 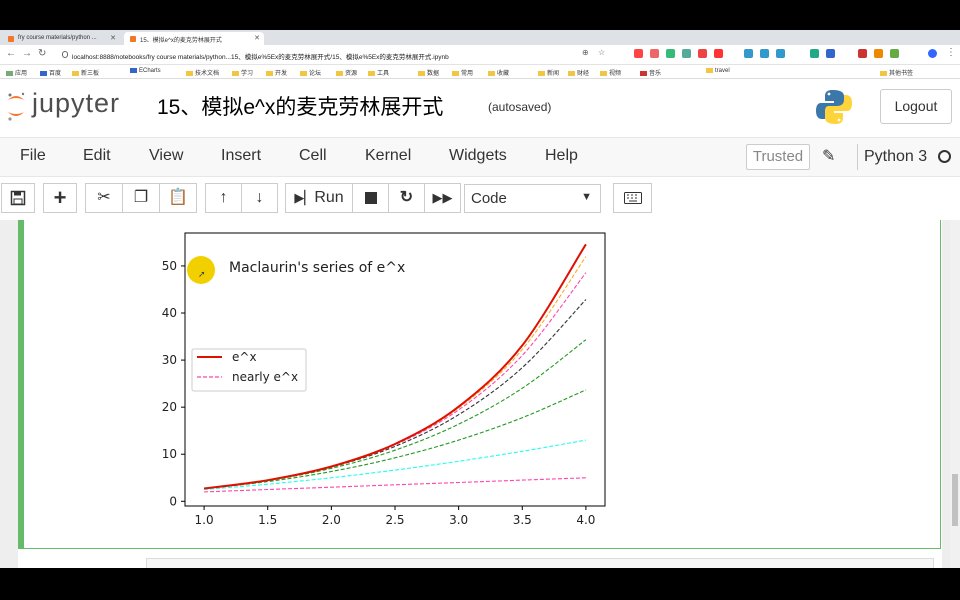 I want to click on tab-label: 15、模拟e^x的麦克劳林展开式, so click(x=181, y=41).